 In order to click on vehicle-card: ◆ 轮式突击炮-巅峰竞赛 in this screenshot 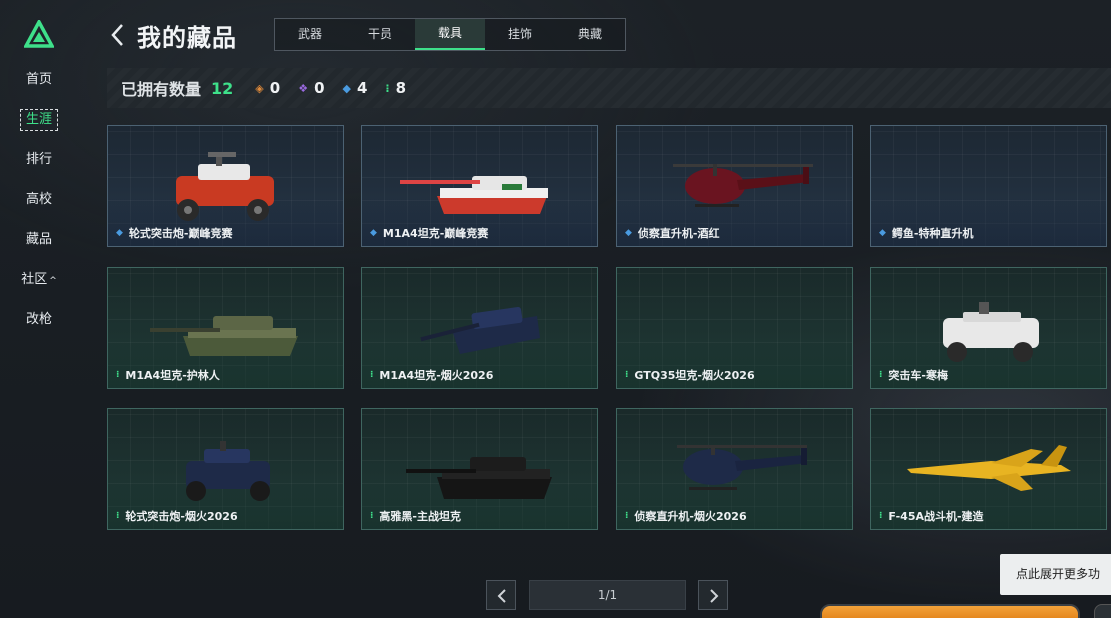, I will do `click(225, 186)`.